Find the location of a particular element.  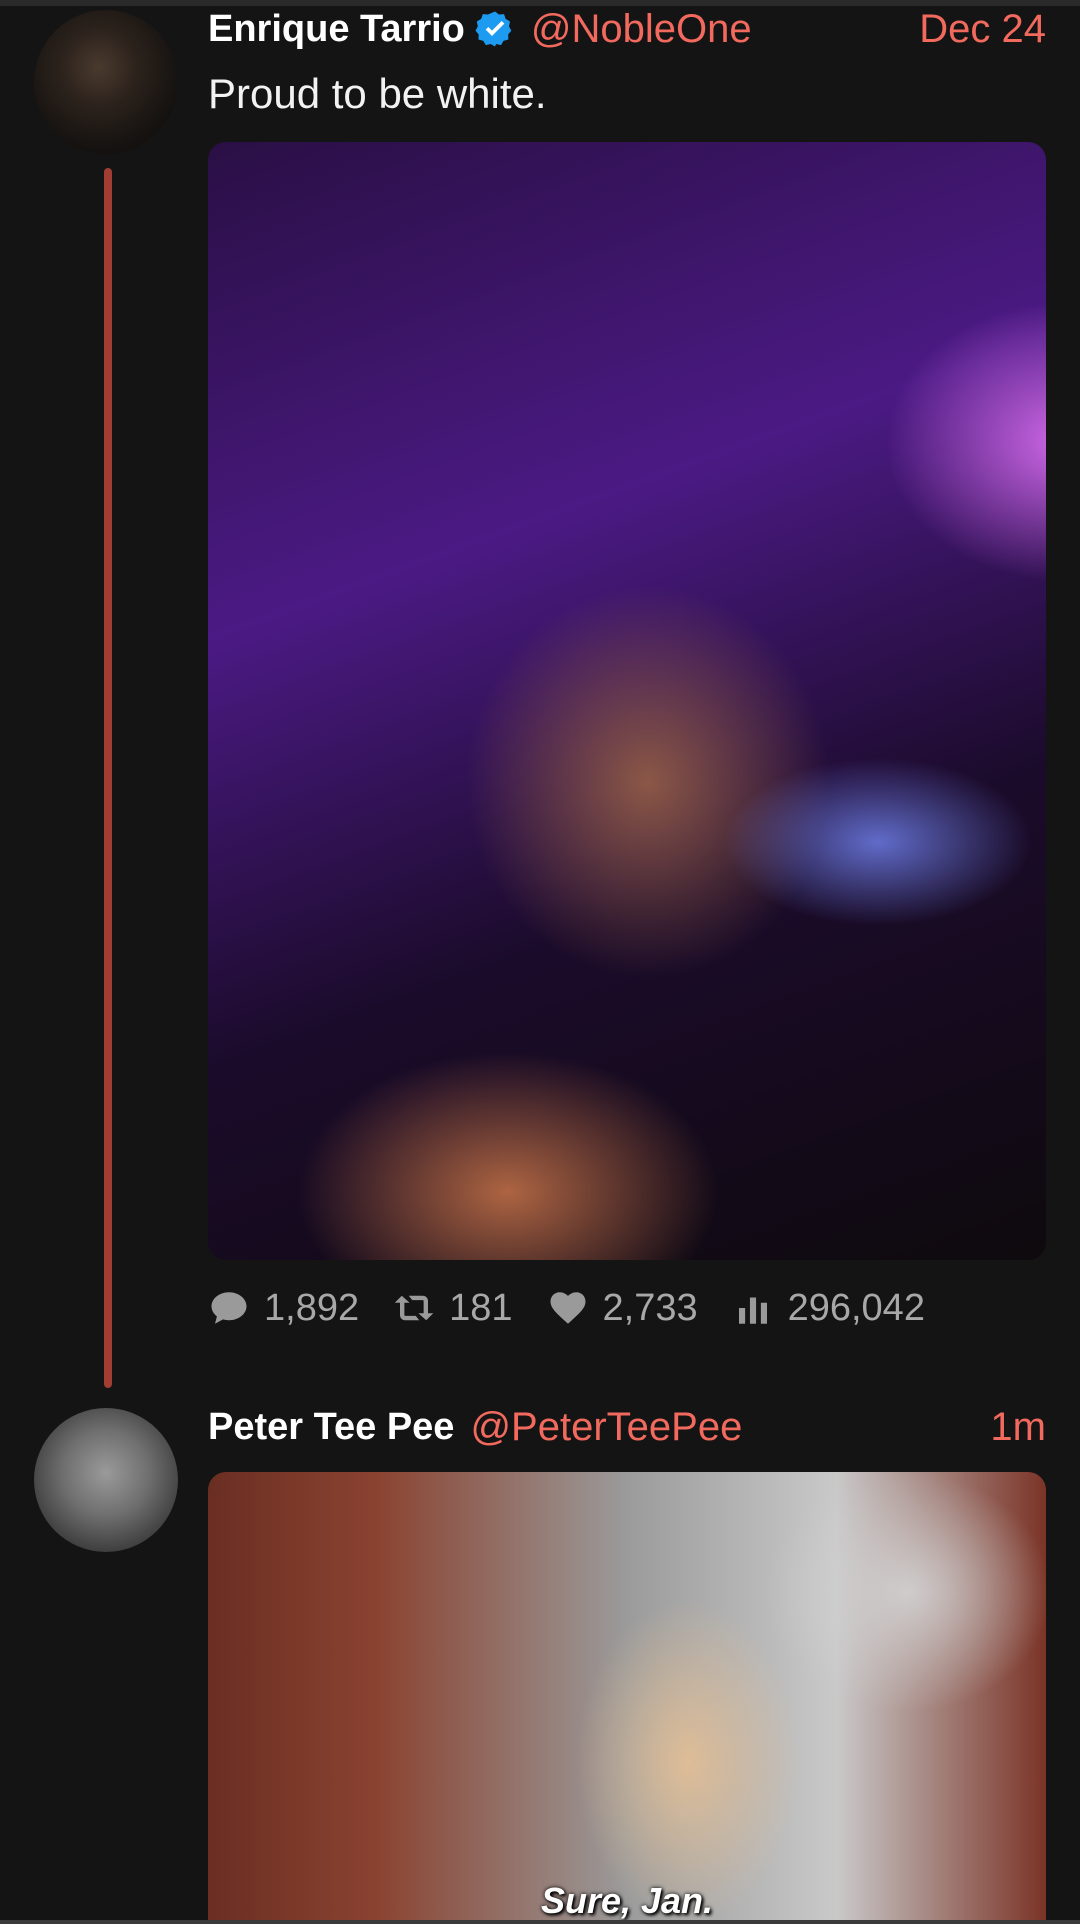

tweet-timestamp: 1m is located at coordinates (1018, 1427).